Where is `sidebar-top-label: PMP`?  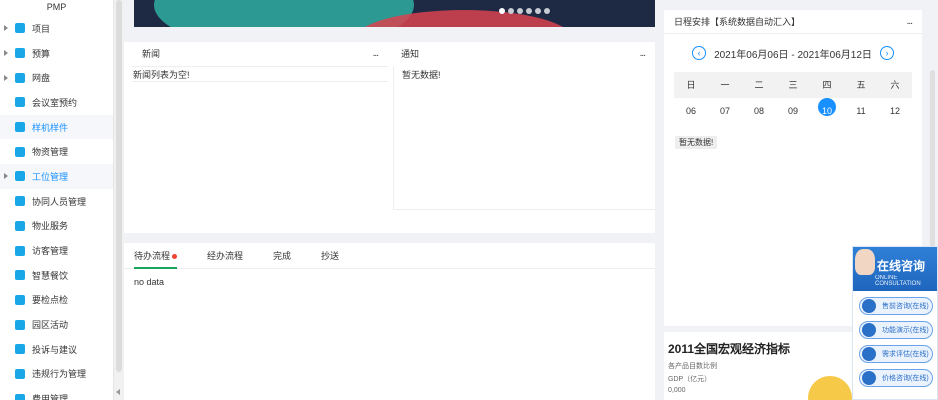
sidebar-top-label: PMP is located at coordinates (56, 7).